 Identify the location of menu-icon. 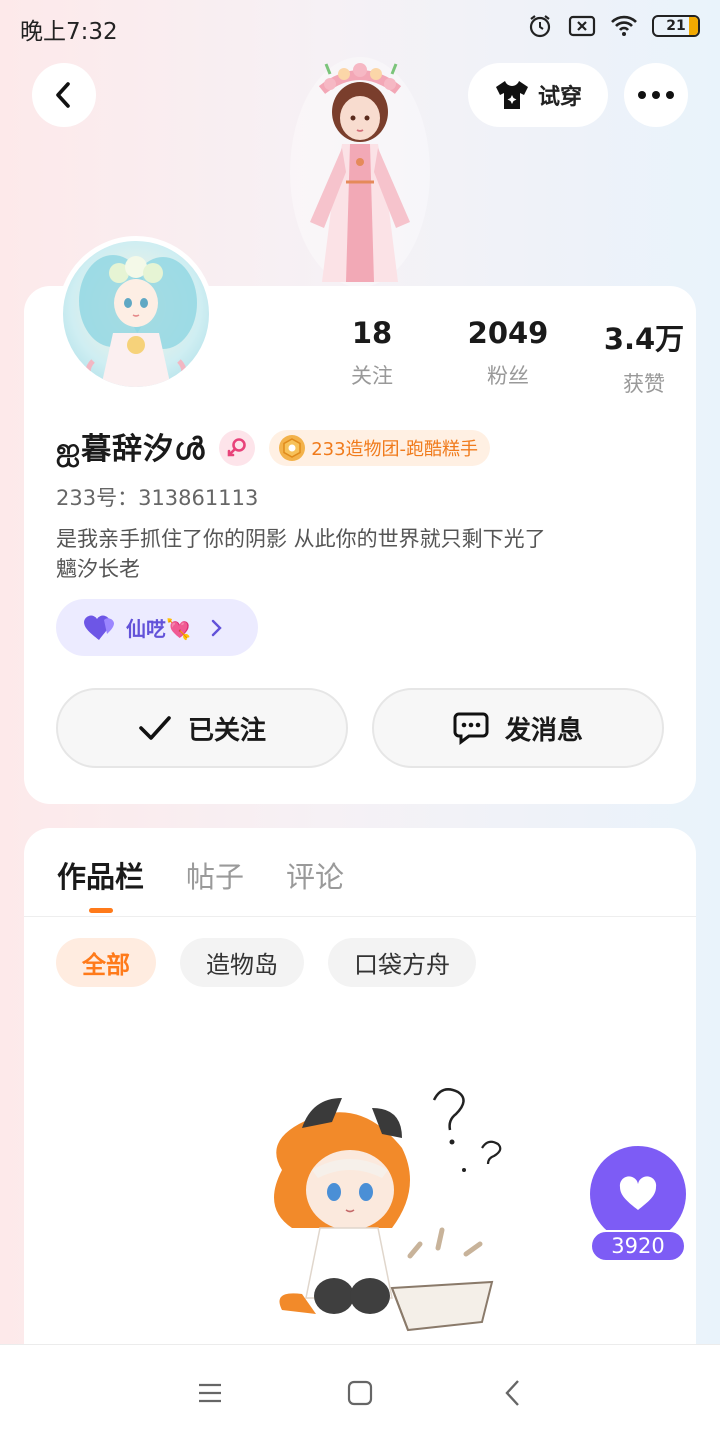
(210, 1393).